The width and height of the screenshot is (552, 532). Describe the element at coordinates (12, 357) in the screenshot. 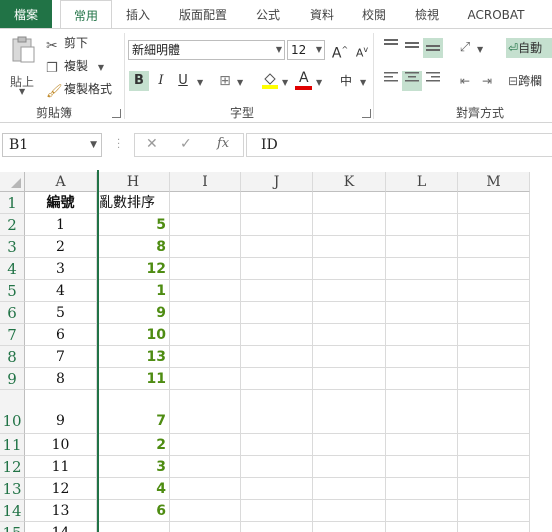

I see `row-header: 8` at that location.